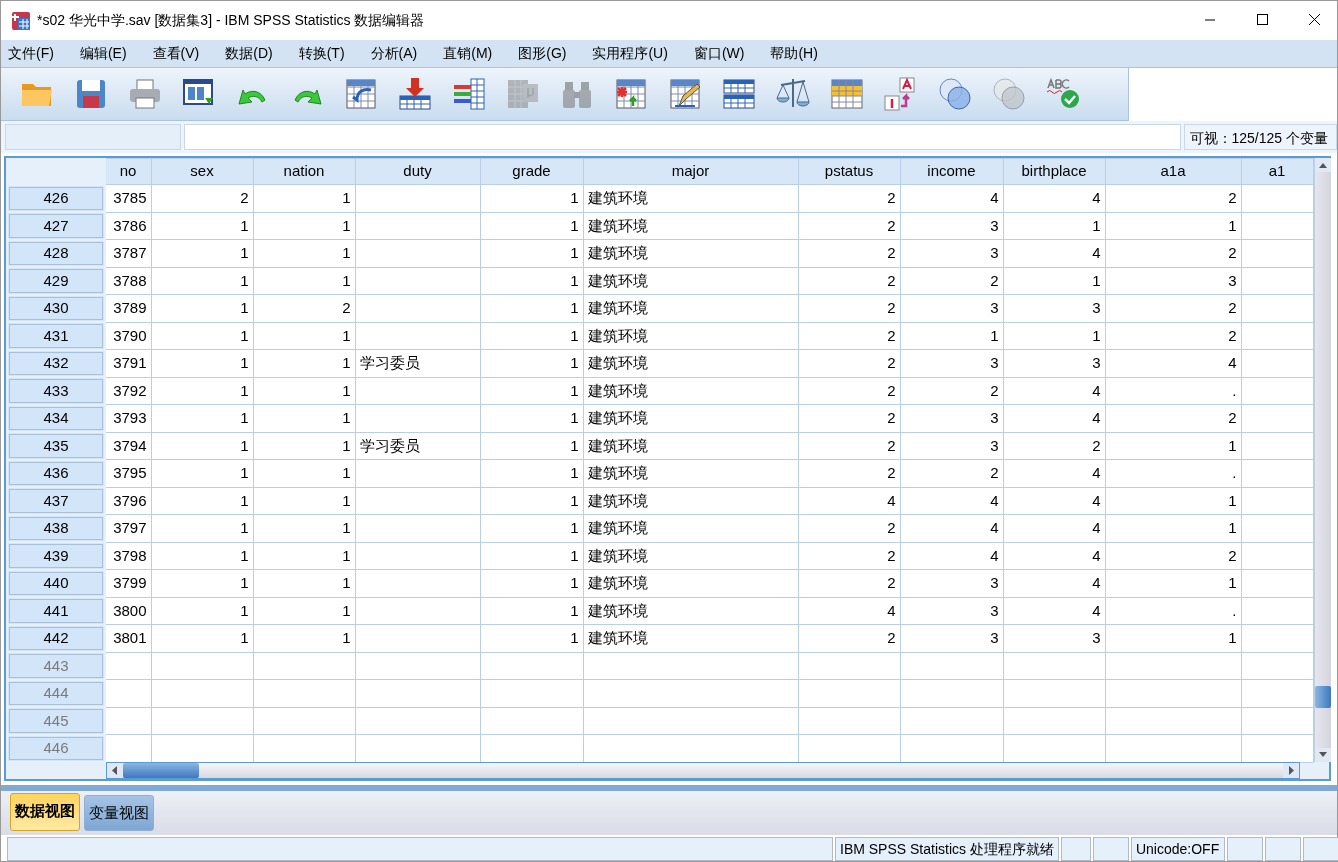  I want to click on menu-item: 转换(T), so click(324, 53).